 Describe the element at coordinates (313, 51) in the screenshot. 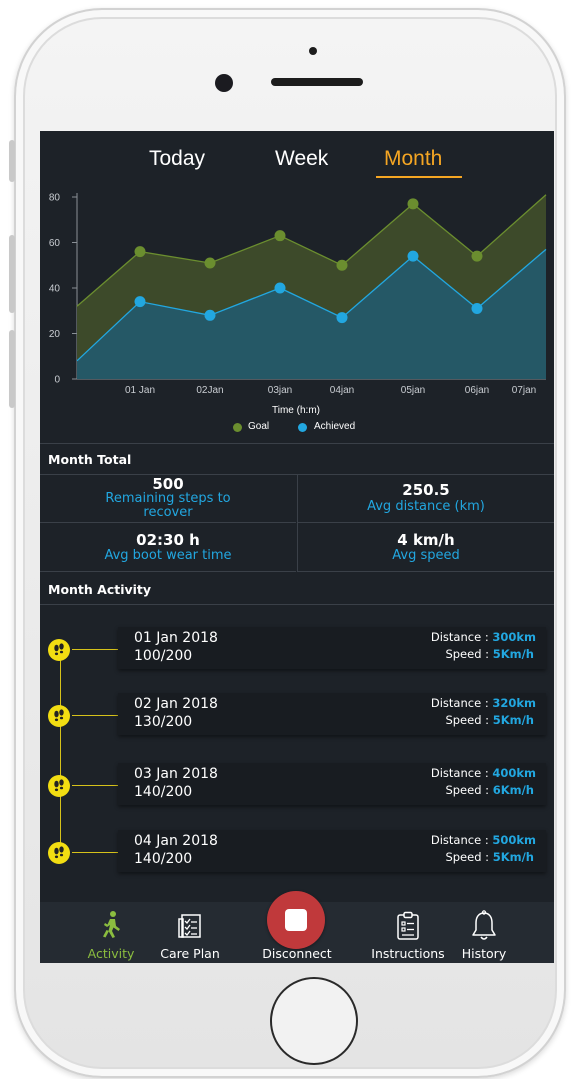

I see `proximity-sensor` at that location.